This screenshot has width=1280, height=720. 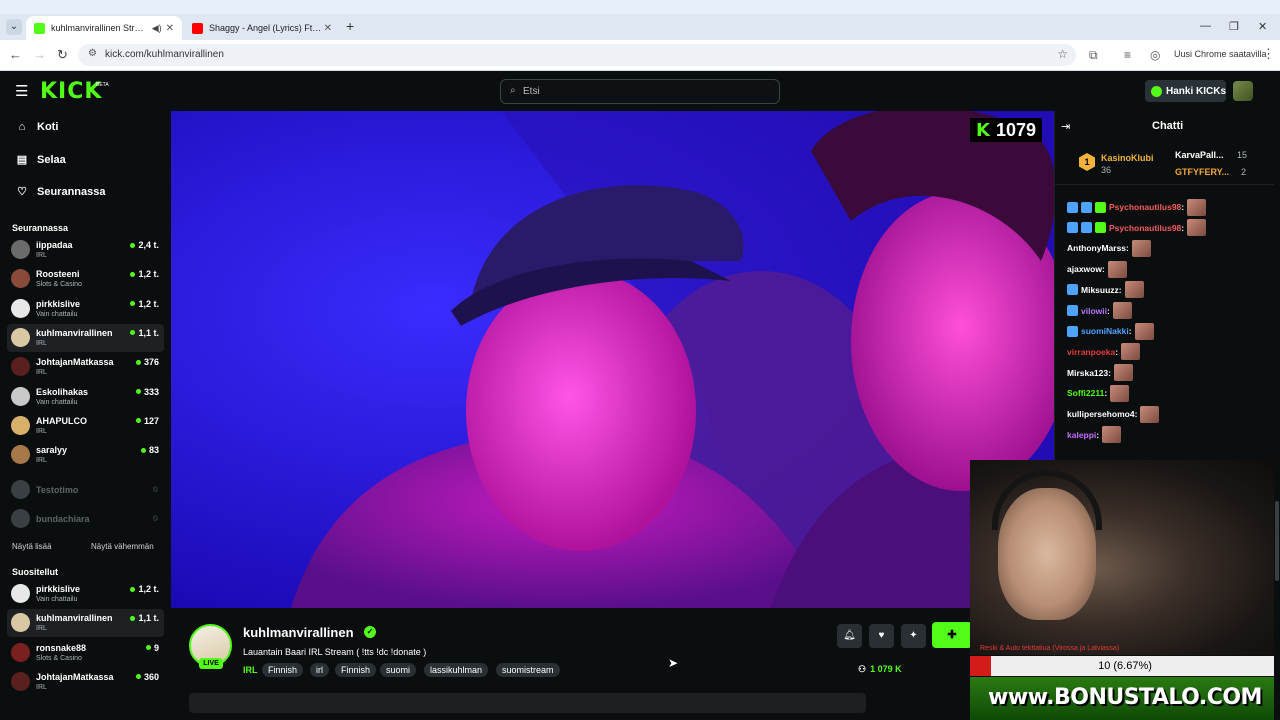 What do you see at coordinates (1093, 55) in the screenshot?
I see `extensions-icon: ⧉` at bounding box center [1093, 55].